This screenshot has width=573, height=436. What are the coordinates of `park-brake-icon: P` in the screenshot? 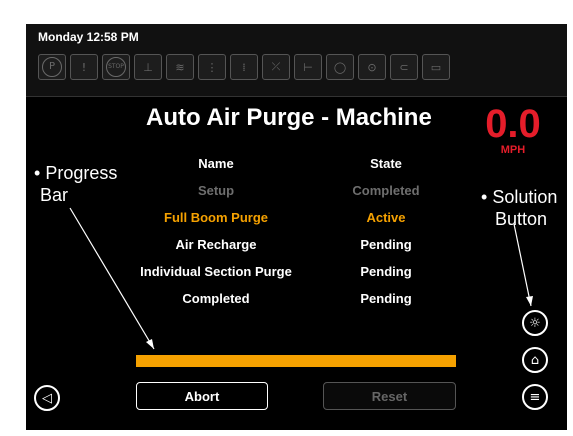 It's located at (52, 67).